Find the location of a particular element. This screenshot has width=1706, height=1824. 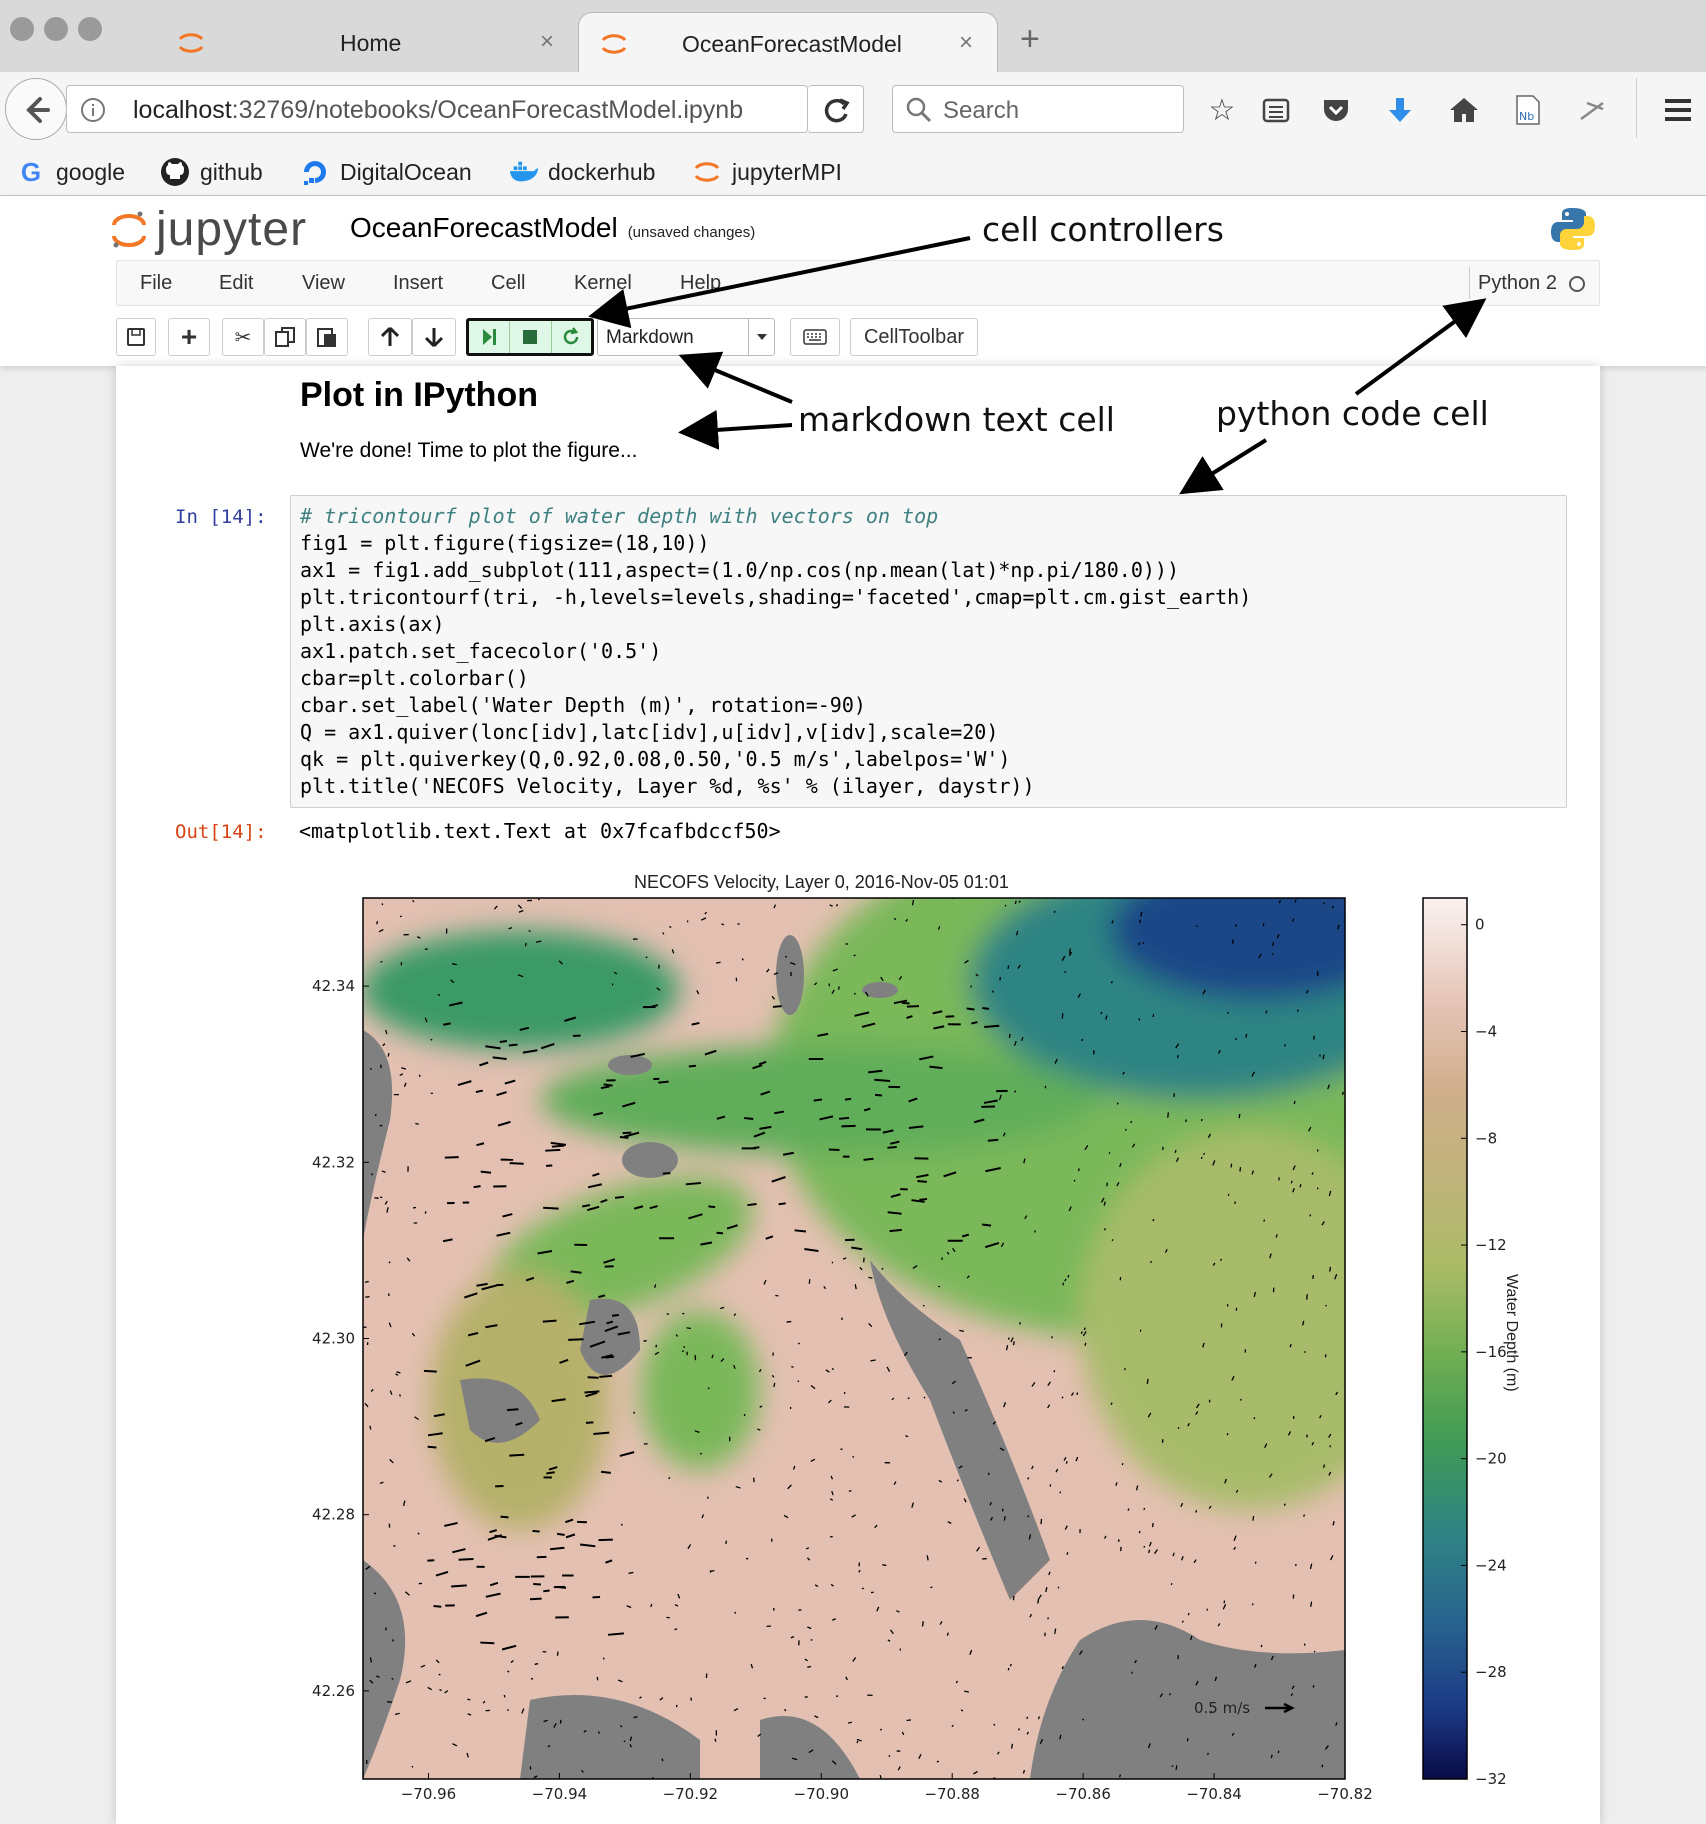

y-axis-ticks: 42.34 42.32 42.30 42.28 42.26 is located at coordinates (340, 1338).